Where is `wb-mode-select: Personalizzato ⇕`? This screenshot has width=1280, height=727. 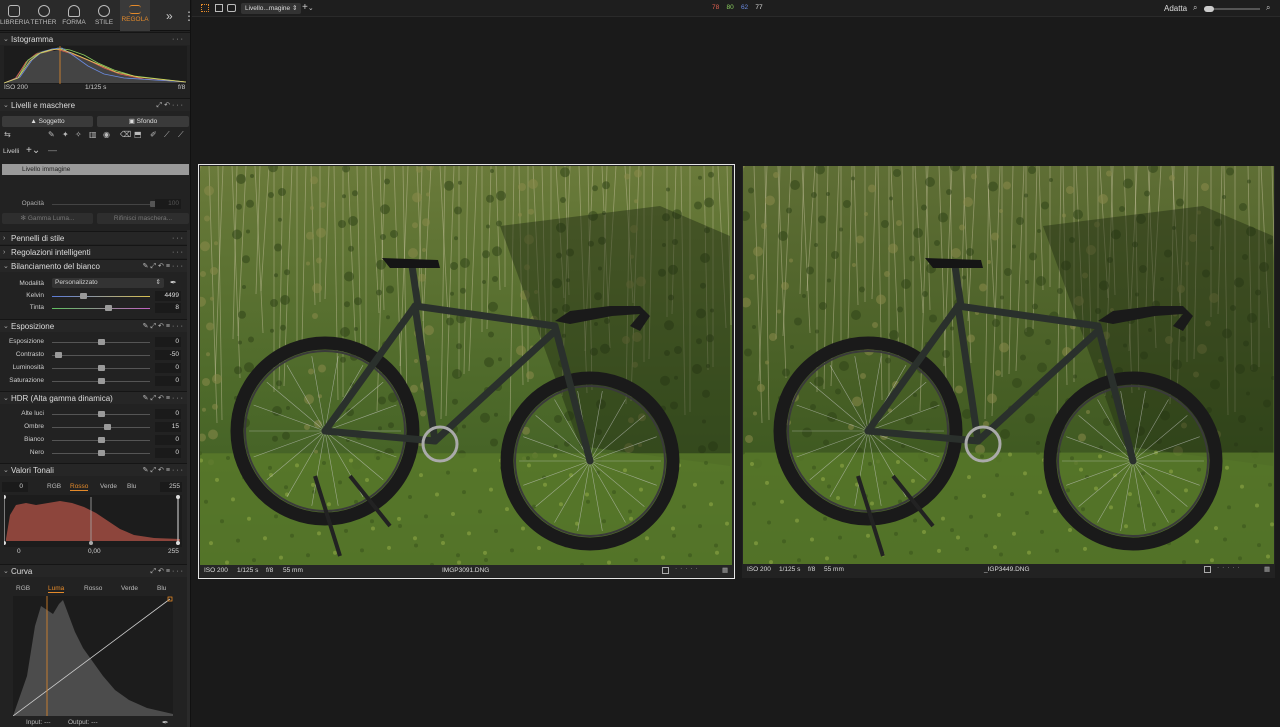 wb-mode-select: Personalizzato ⇕ is located at coordinates (108, 283).